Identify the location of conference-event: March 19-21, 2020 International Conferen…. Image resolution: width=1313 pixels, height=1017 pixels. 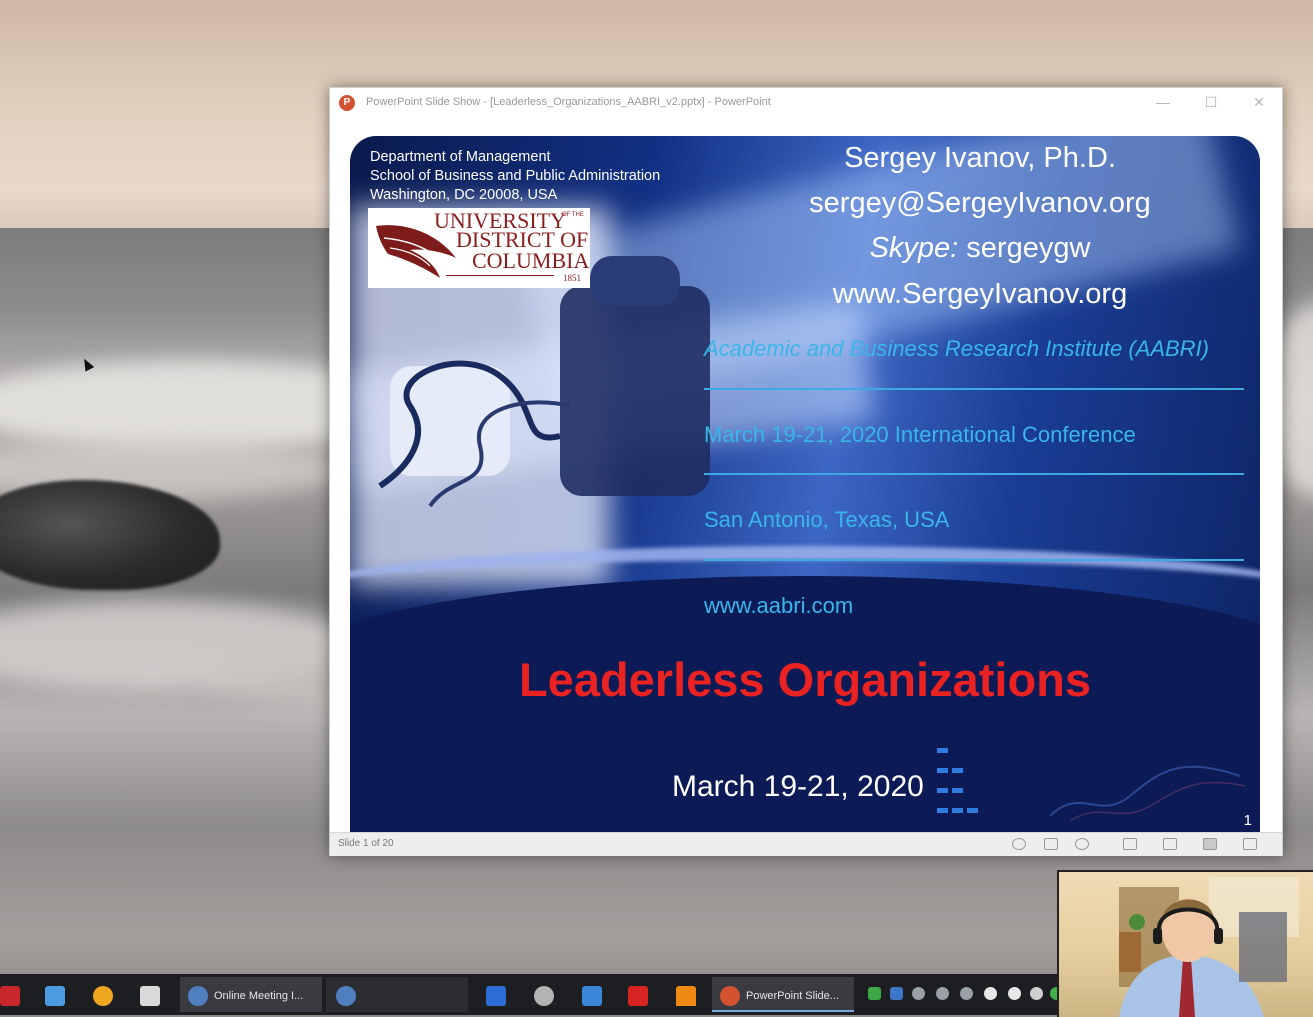
(920, 434).